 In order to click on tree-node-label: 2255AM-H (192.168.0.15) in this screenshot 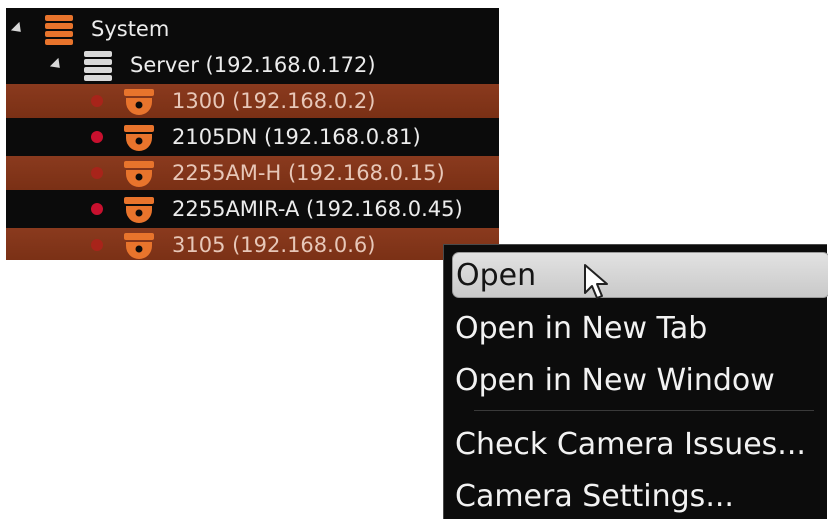, I will do `click(308, 173)`.